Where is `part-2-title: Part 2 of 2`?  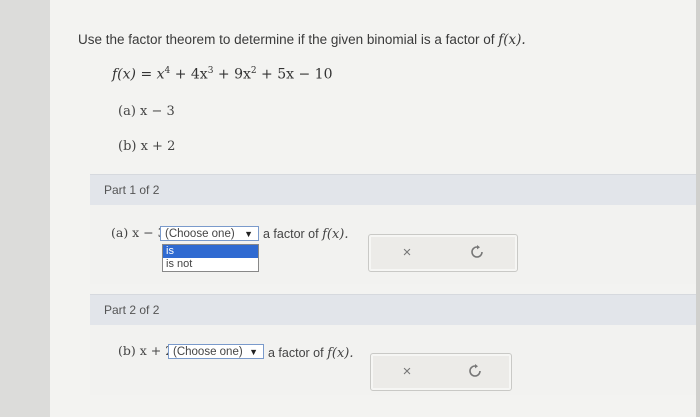
part-2-title: Part 2 of 2 is located at coordinates (132, 310).